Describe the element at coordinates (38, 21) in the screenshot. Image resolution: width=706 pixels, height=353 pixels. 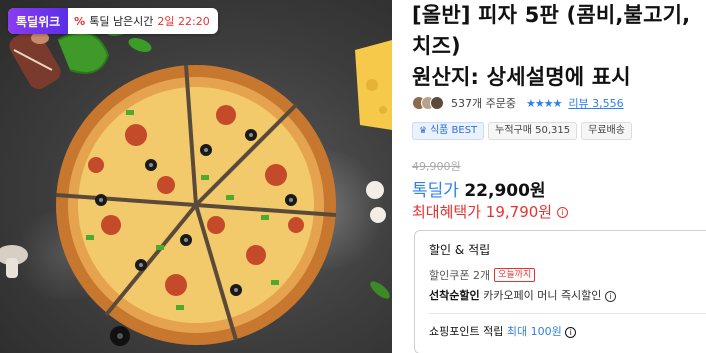
I see `talkdeal-week-logo: 톡딜위크` at that location.